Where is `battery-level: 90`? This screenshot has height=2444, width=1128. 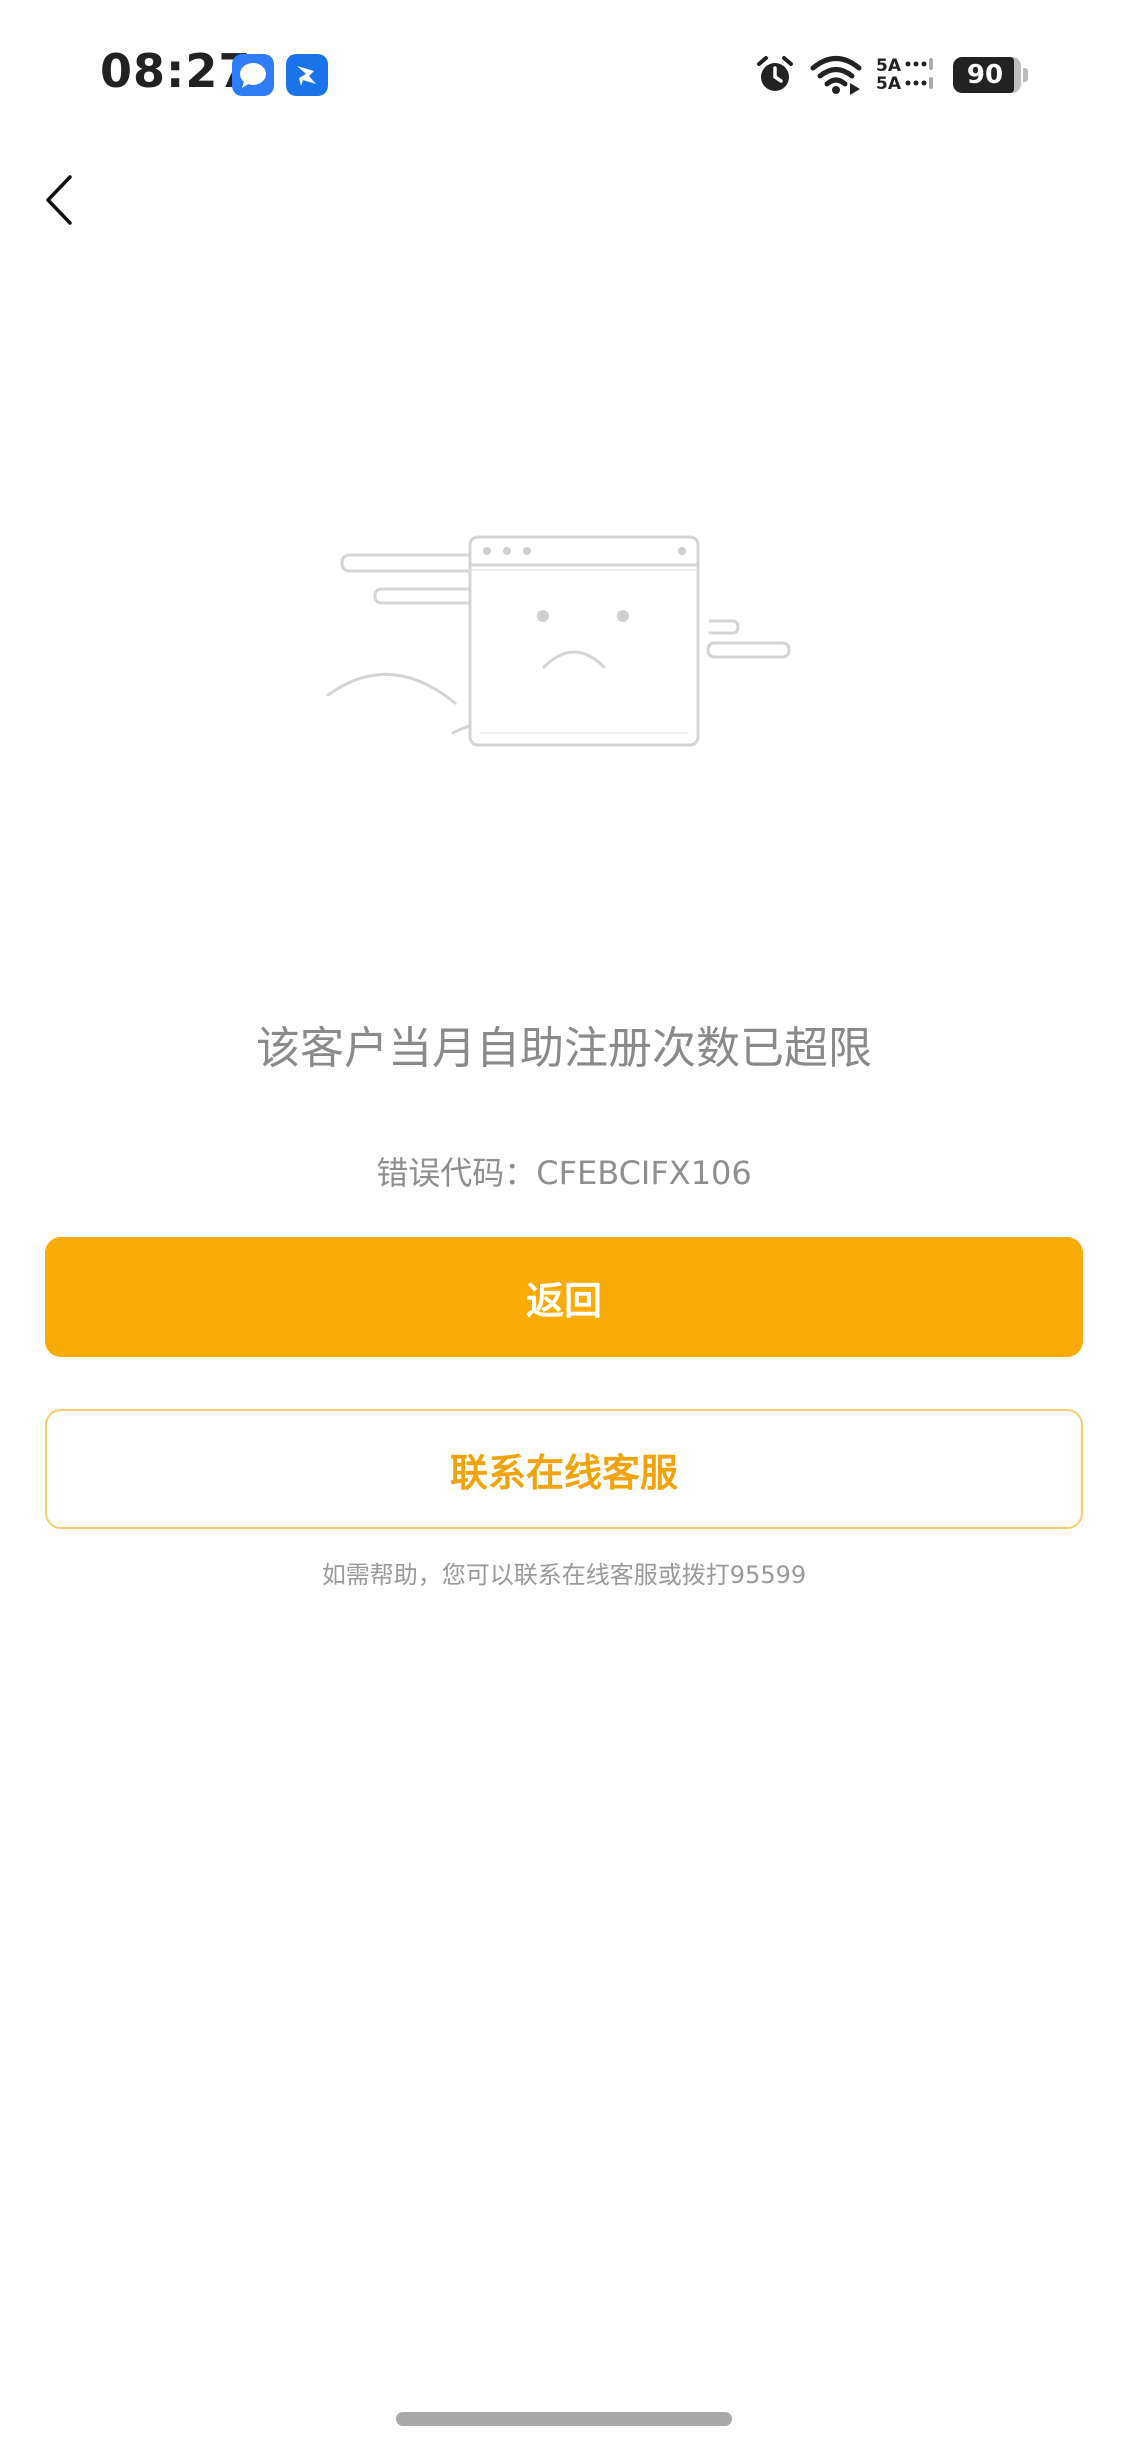 battery-level: 90 is located at coordinates (985, 75).